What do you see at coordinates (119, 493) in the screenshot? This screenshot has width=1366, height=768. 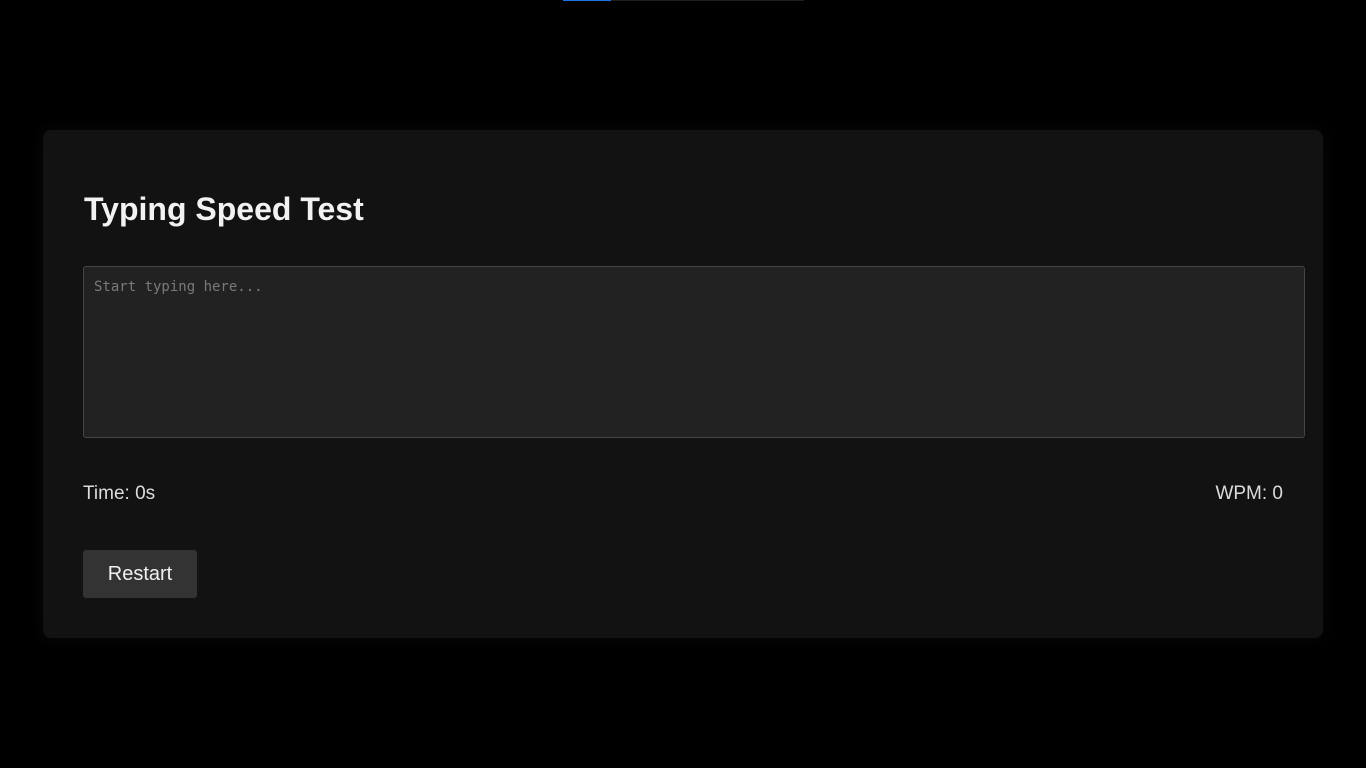 I see `time-stat: Time: 0s` at bounding box center [119, 493].